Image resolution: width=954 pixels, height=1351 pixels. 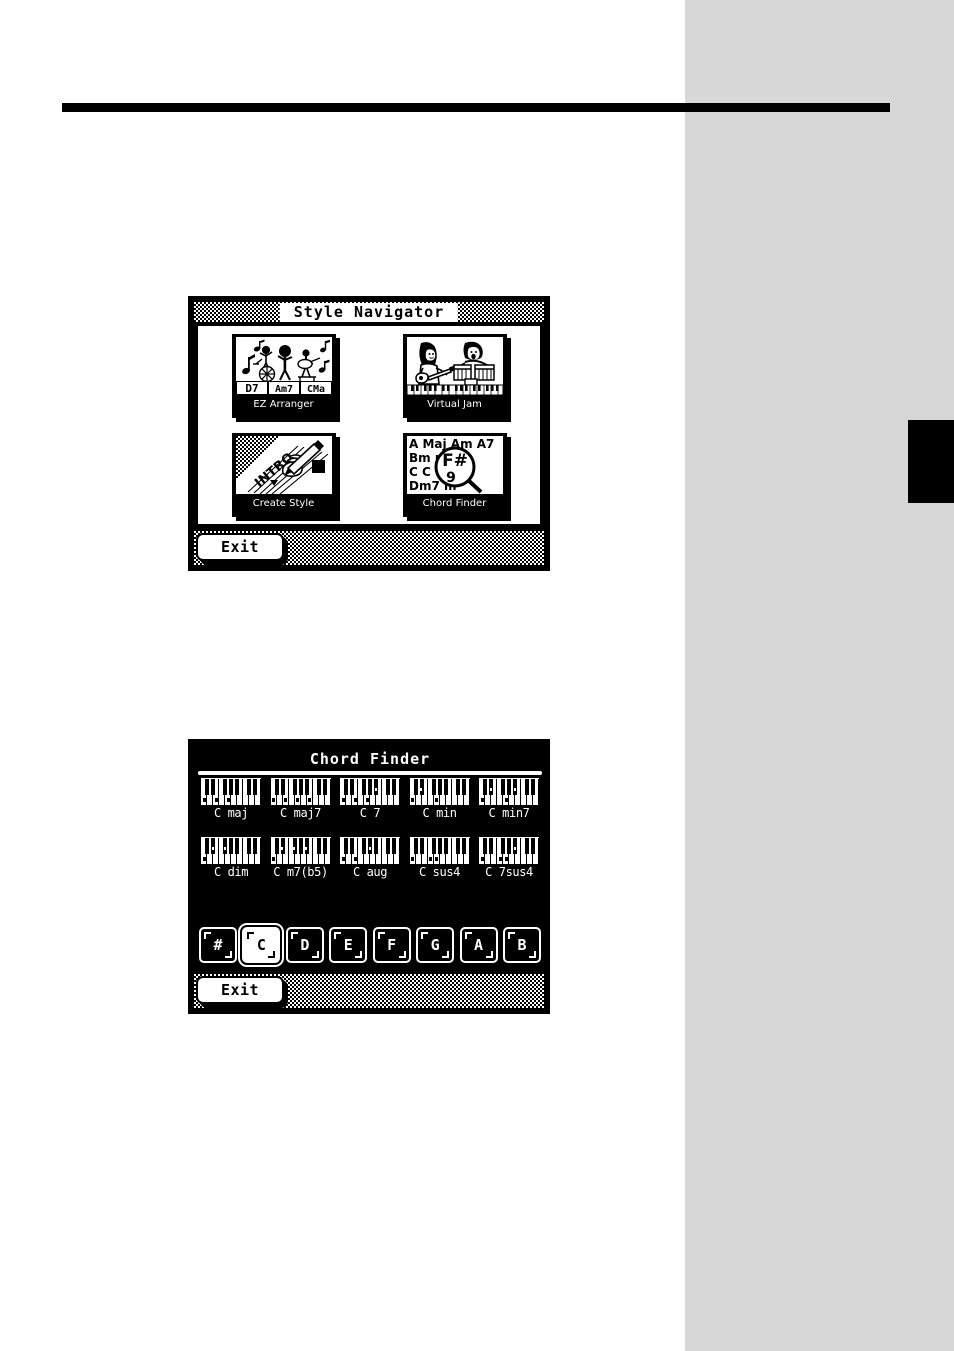 I want to click on chord-label: C min, so click(x=439, y=813).